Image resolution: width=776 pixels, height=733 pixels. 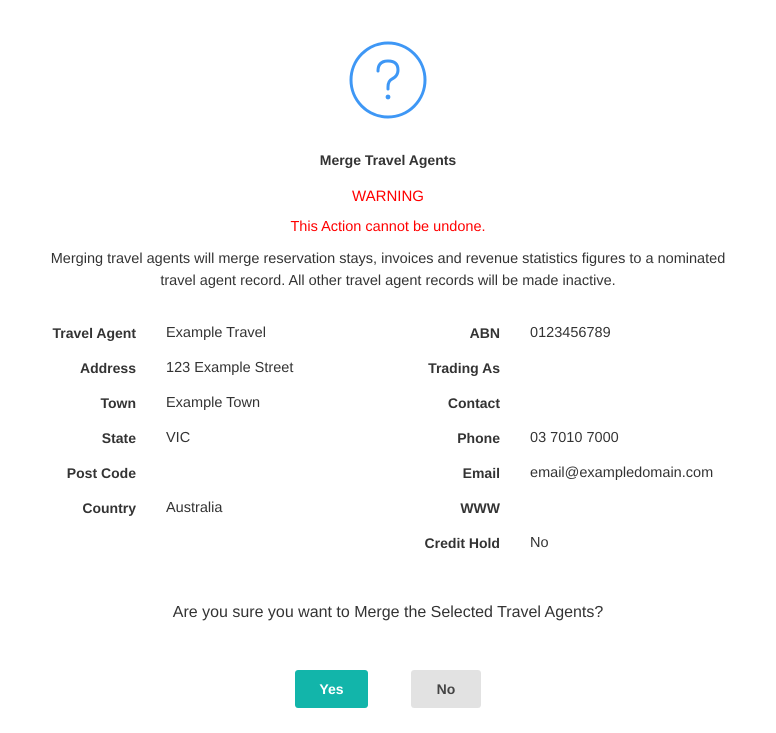 I want to click on field-label: Address, so click(x=107, y=368).